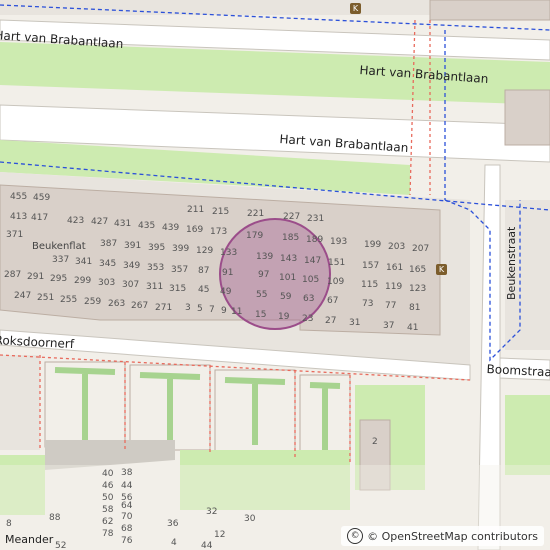 Image resolution: width=550 pixels, height=550 pixels. What do you see at coordinates (337, 263) in the screenshot?
I see `house-number: 151` at bounding box center [337, 263].